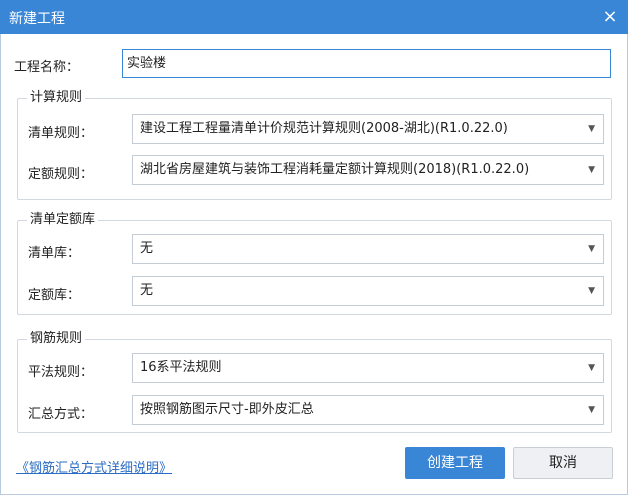 This screenshot has height=495, width=628. What do you see at coordinates (47, 67) in the screenshot?
I see `project-name-label: 工程名称：` at bounding box center [47, 67].